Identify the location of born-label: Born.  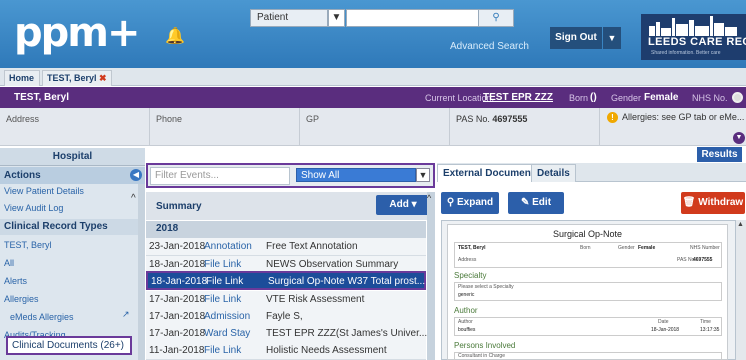
(579, 98).